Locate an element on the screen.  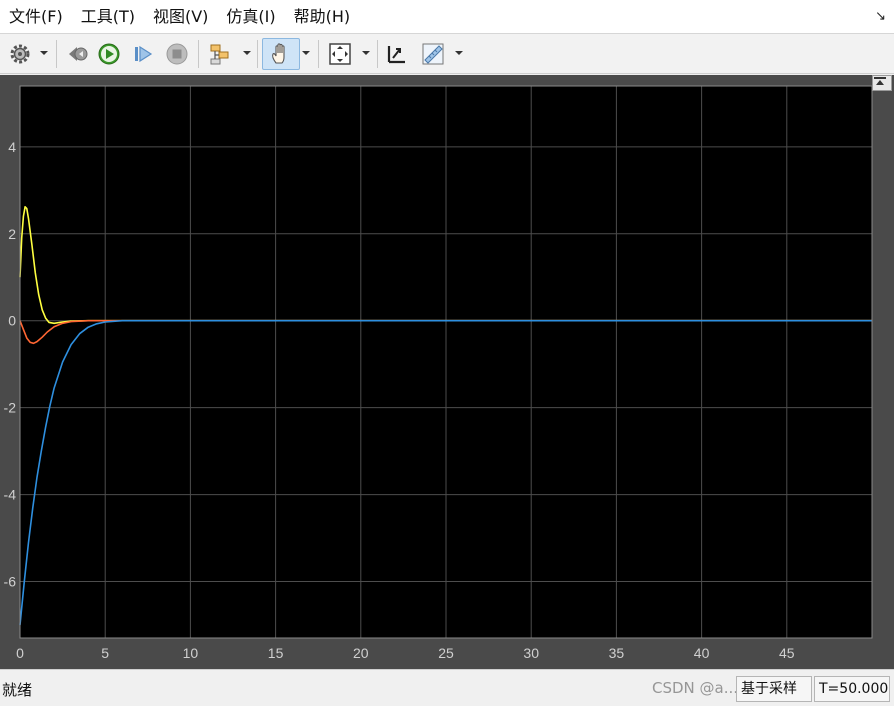
stop-button is located at coordinates (177, 54).